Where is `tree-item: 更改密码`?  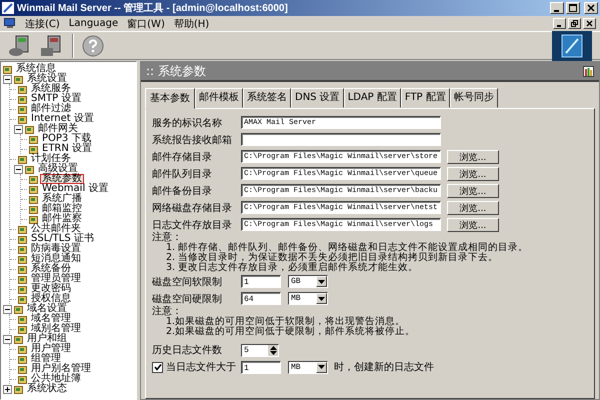
tree-item: 更改密码 is located at coordinates (51, 289).